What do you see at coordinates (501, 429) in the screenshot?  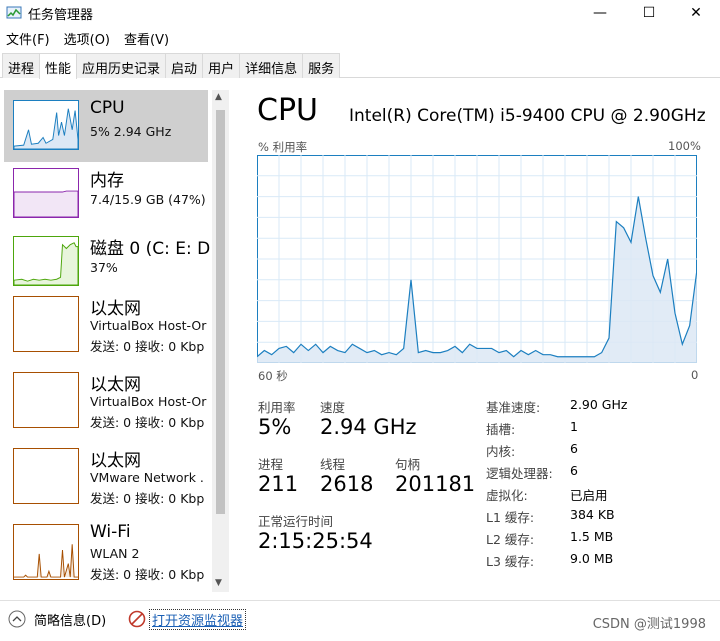 I see `sockets-label: 插槽:` at bounding box center [501, 429].